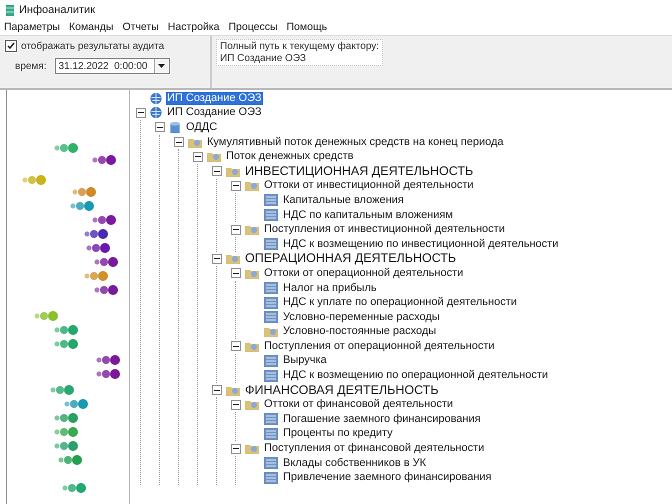 The width and height of the screenshot is (672, 504). What do you see at coordinates (351, 259) in the screenshot?
I see `tree-item: ОПЕРАЦИОННАЯ ДЕЯТЕЛЬНОСТЬ` at bounding box center [351, 259].